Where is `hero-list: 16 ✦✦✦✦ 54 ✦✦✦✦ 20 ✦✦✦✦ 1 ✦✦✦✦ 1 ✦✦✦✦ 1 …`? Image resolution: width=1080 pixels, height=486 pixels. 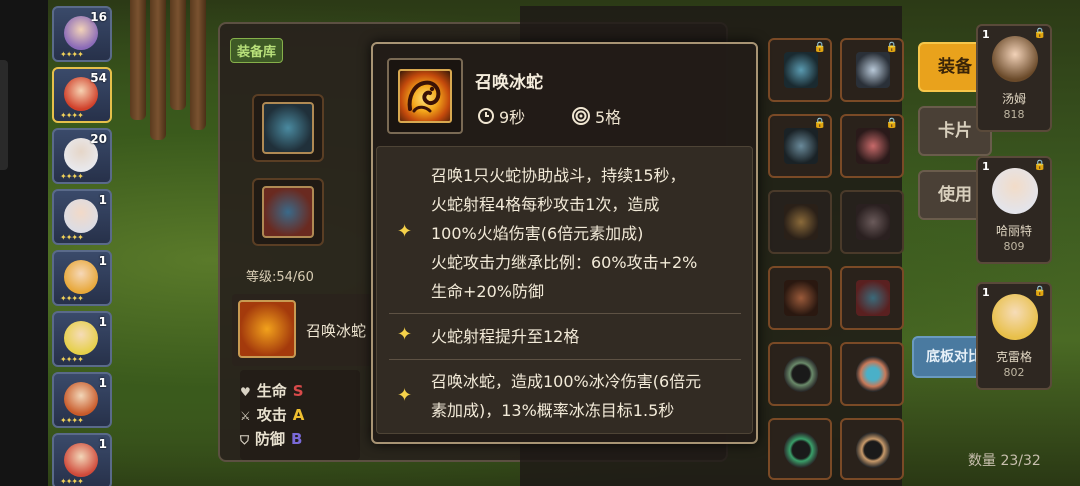 hero-list: 16 ✦✦✦✦ 54 ✦✦✦✦ 20 ✦✦✦✦ 1 ✦✦✦✦ 1 ✦✦✦✦ 1 … is located at coordinates (84, 246).